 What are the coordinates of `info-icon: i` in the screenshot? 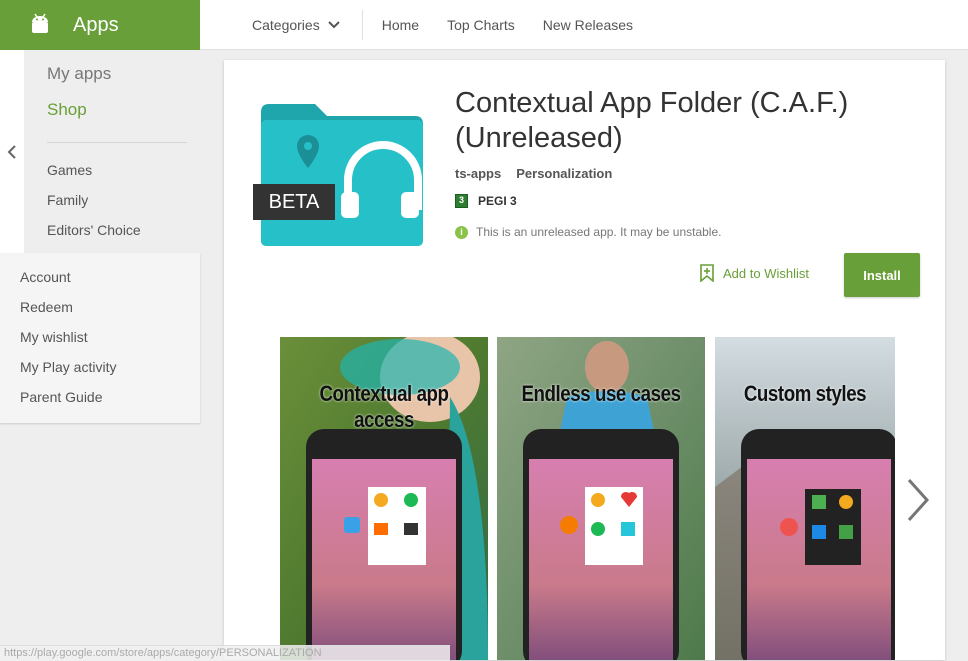 It's located at (461, 232).